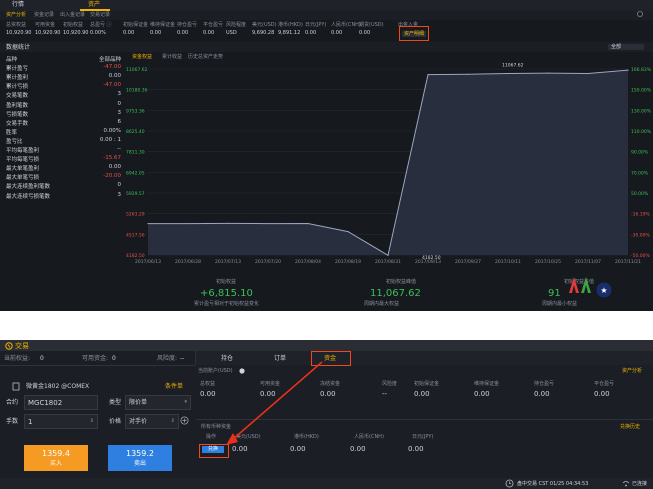  I want to click on brand-logo, so click(574, 285).